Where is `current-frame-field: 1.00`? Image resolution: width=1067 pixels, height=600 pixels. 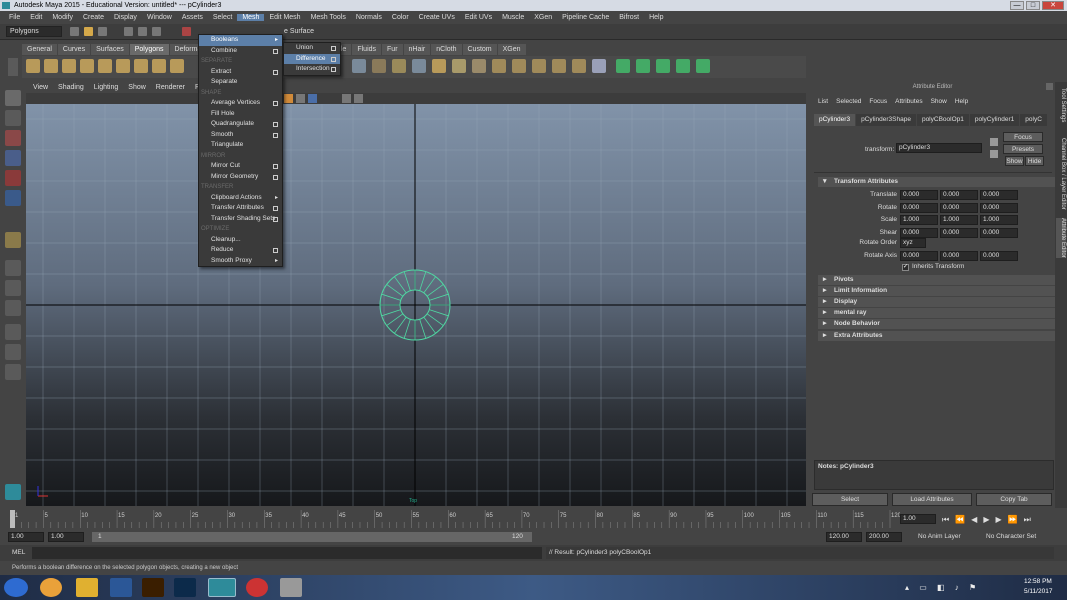 current-frame-field: 1.00 is located at coordinates (918, 519).